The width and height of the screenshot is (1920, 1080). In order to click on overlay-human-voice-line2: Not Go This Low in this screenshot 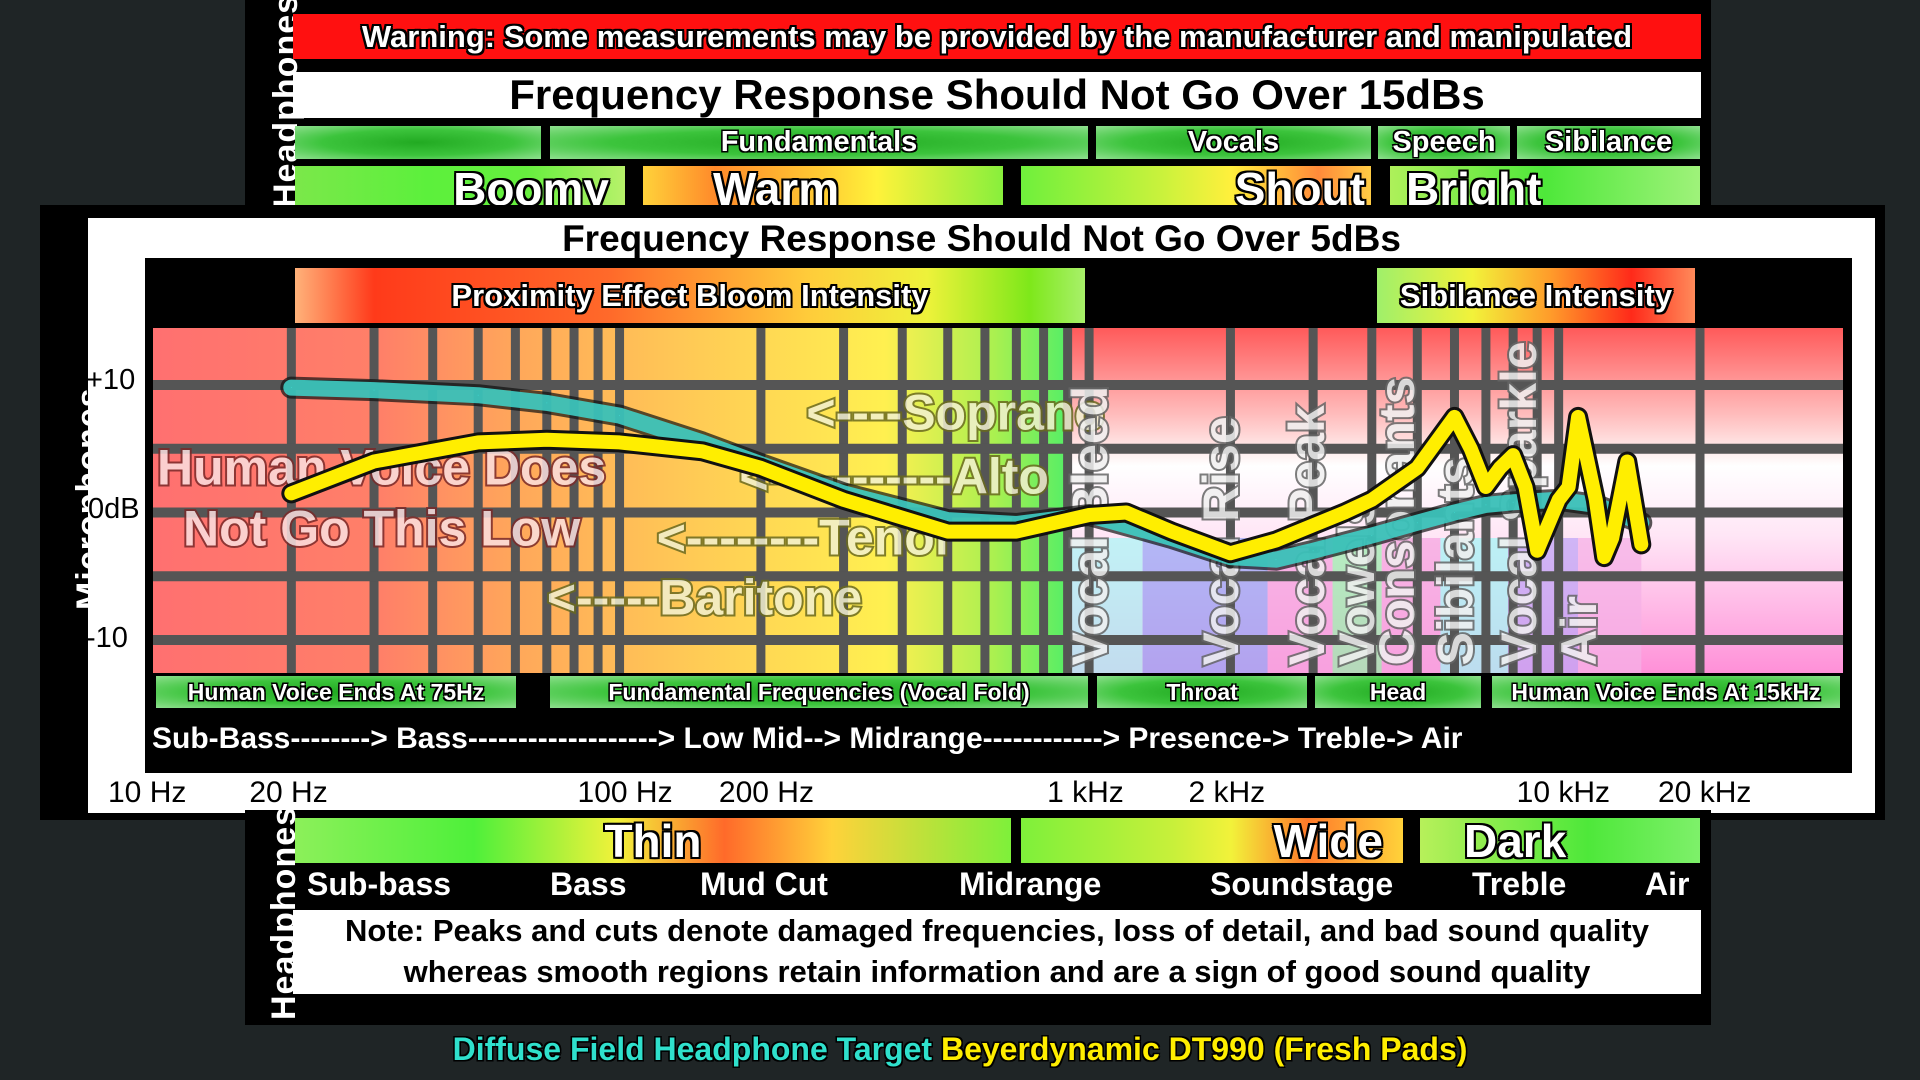, I will do `click(381, 529)`.